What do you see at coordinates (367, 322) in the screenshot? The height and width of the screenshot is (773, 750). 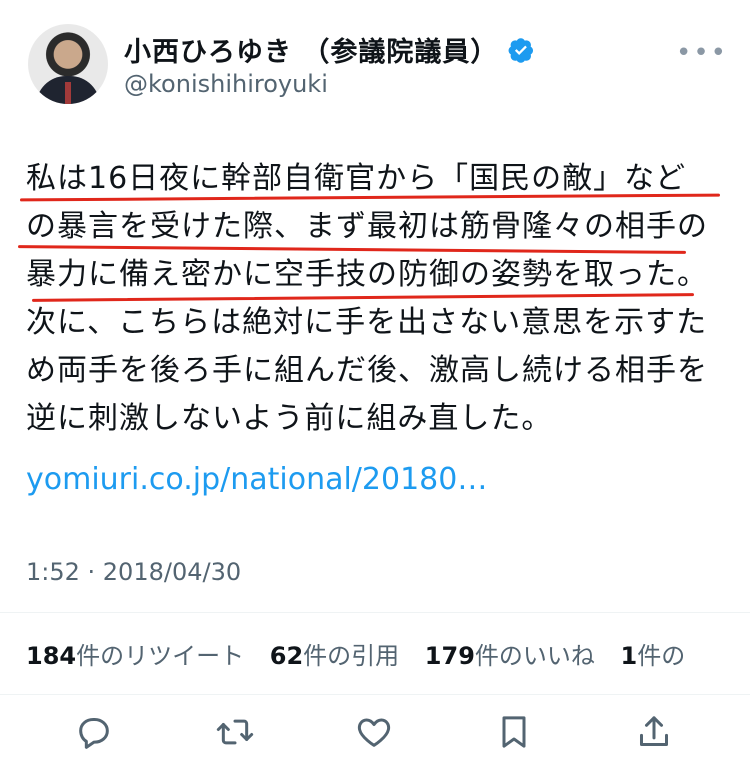 I see `tweet-line: 次に、こちらは絶対に手を出さない意思を示すた` at bounding box center [367, 322].